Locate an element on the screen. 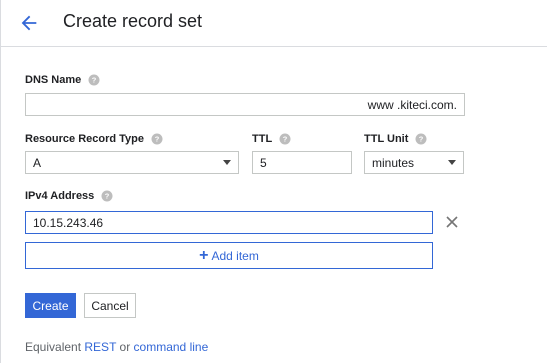 Image resolution: width=547 pixels, height=363 pixels. ttl-unit-select: minutes is located at coordinates (414, 162).